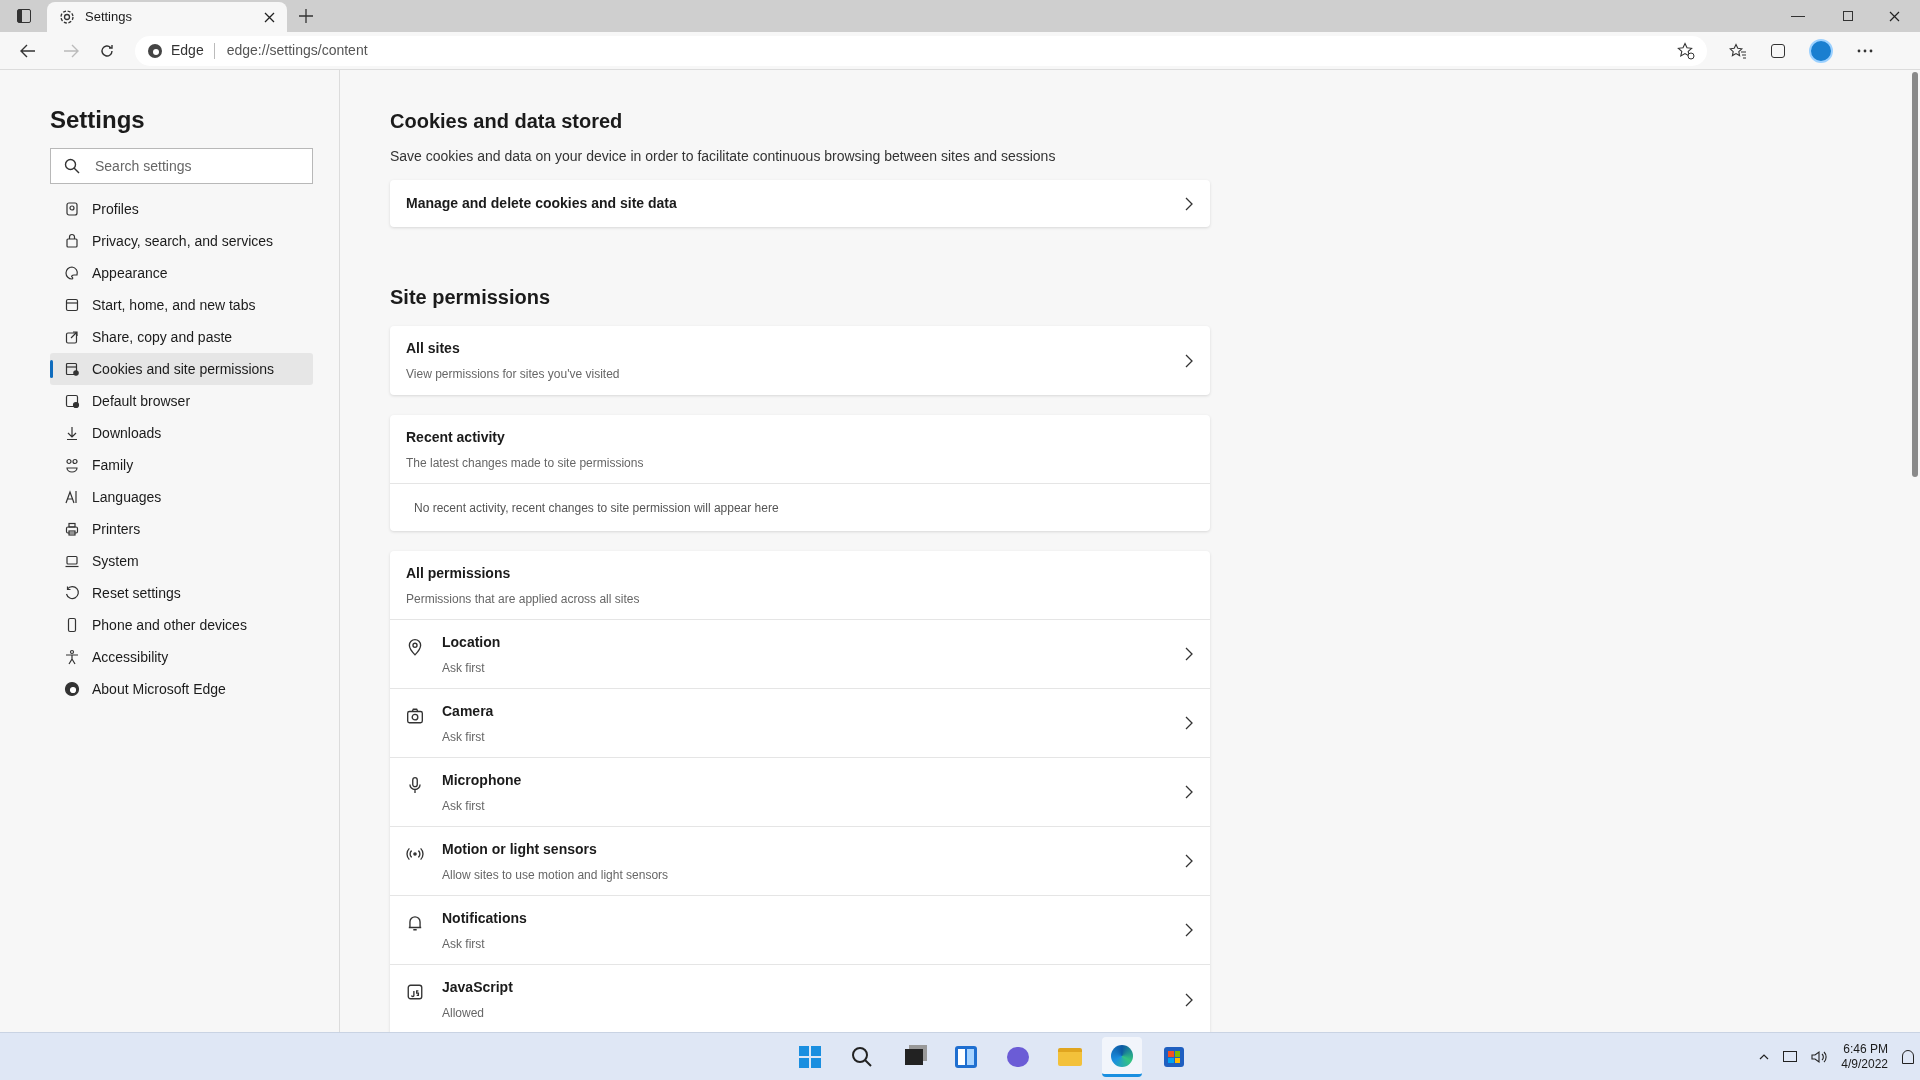 The height and width of the screenshot is (1080, 1920). What do you see at coordinates (181, 593) in the screenshot?
I see `sidebar-item: Reset settings` at bounding box center [181, 593].